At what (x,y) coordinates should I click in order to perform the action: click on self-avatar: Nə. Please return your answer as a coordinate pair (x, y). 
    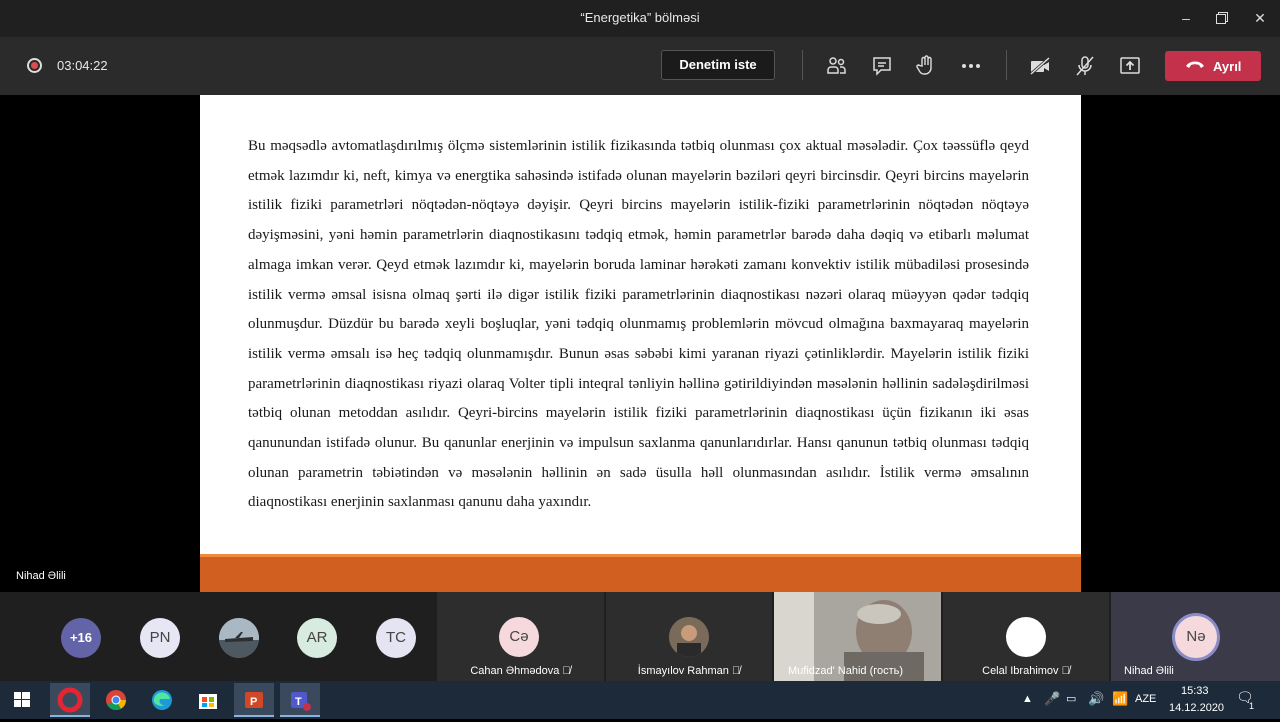
    Looking at the image, I should click on (1196, 637).